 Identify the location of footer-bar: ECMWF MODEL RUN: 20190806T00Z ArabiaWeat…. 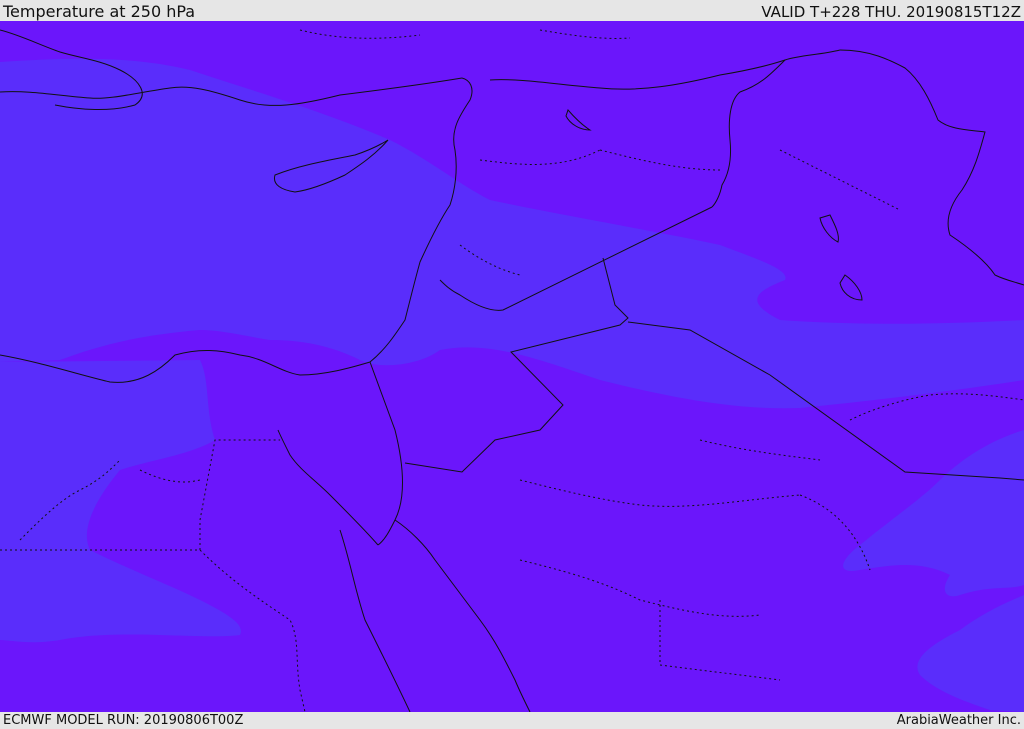
(512, 720).